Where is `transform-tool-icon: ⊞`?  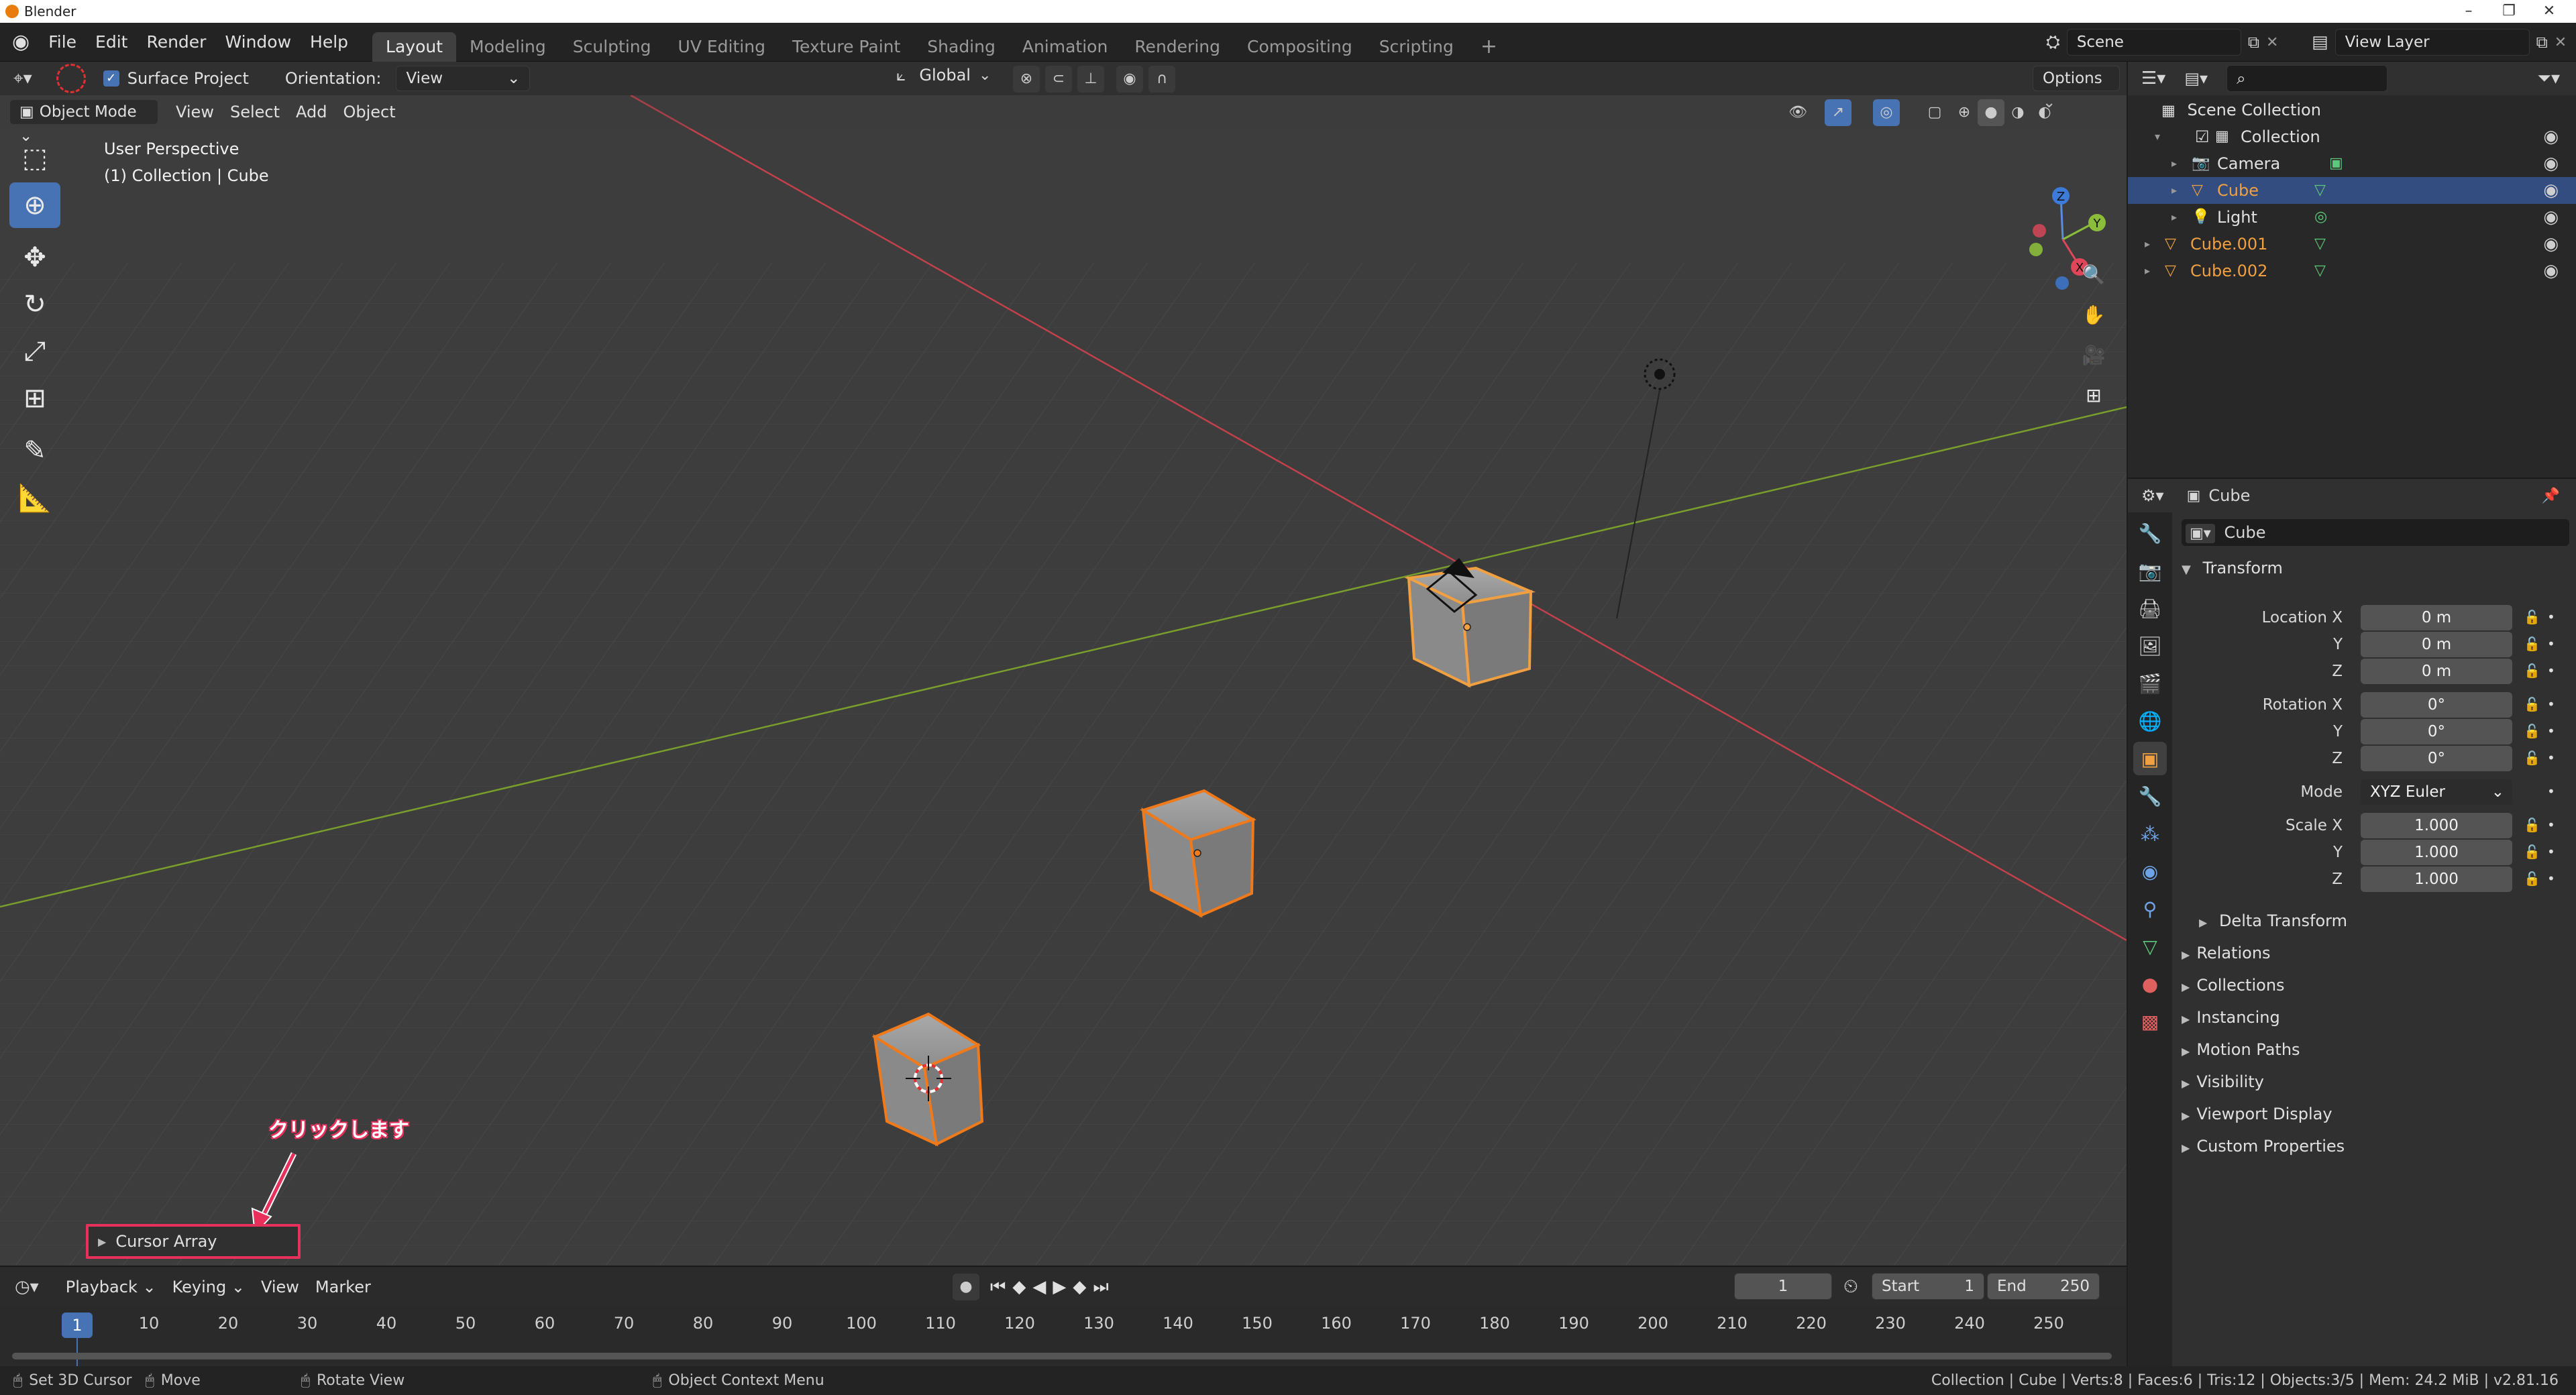 transform-tool-icon: ⊞ is located at coordinates (34, 398).